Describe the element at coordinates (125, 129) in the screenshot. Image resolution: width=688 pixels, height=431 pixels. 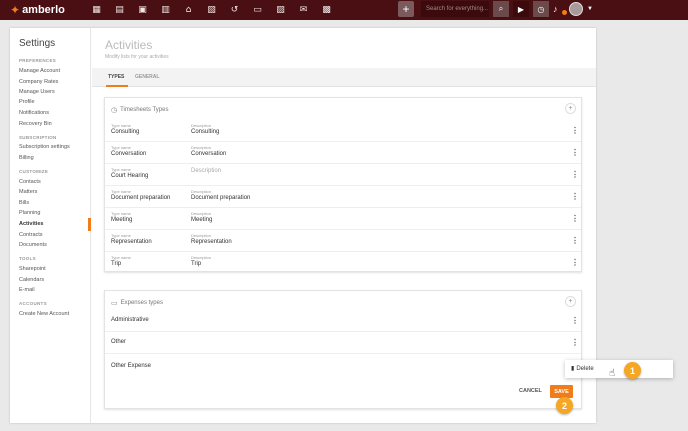
I see `type-name-cell: Type name Consulting` at that location.